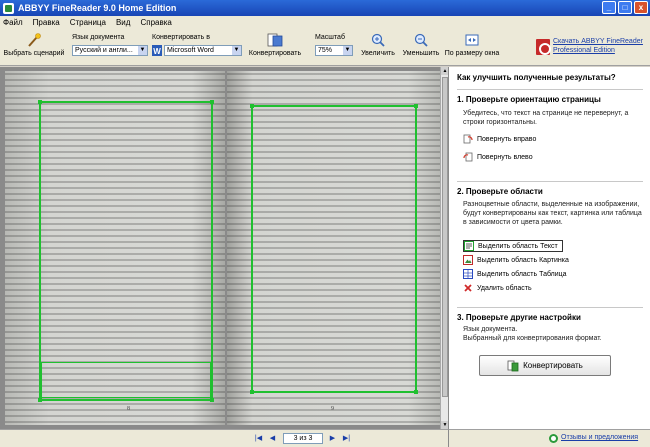 This screenshot has width=650, height=447. I want to click on maximize-button: □, so click(625, 7).